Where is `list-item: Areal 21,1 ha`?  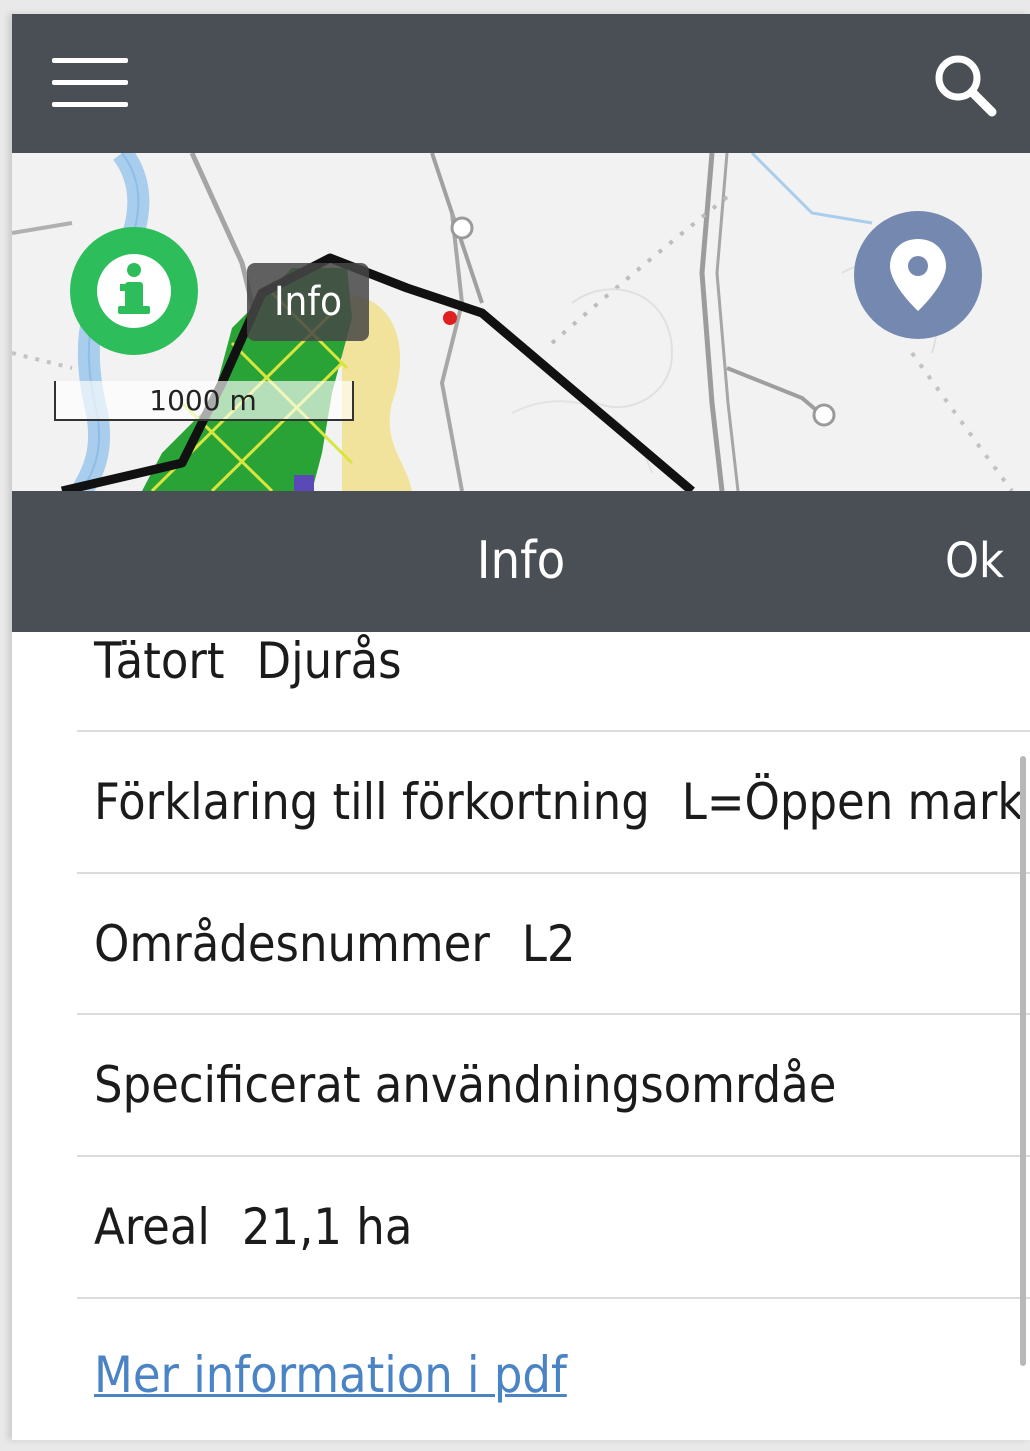
list-item: Areal 21,1 ha is located at coordinates (253, 1227).